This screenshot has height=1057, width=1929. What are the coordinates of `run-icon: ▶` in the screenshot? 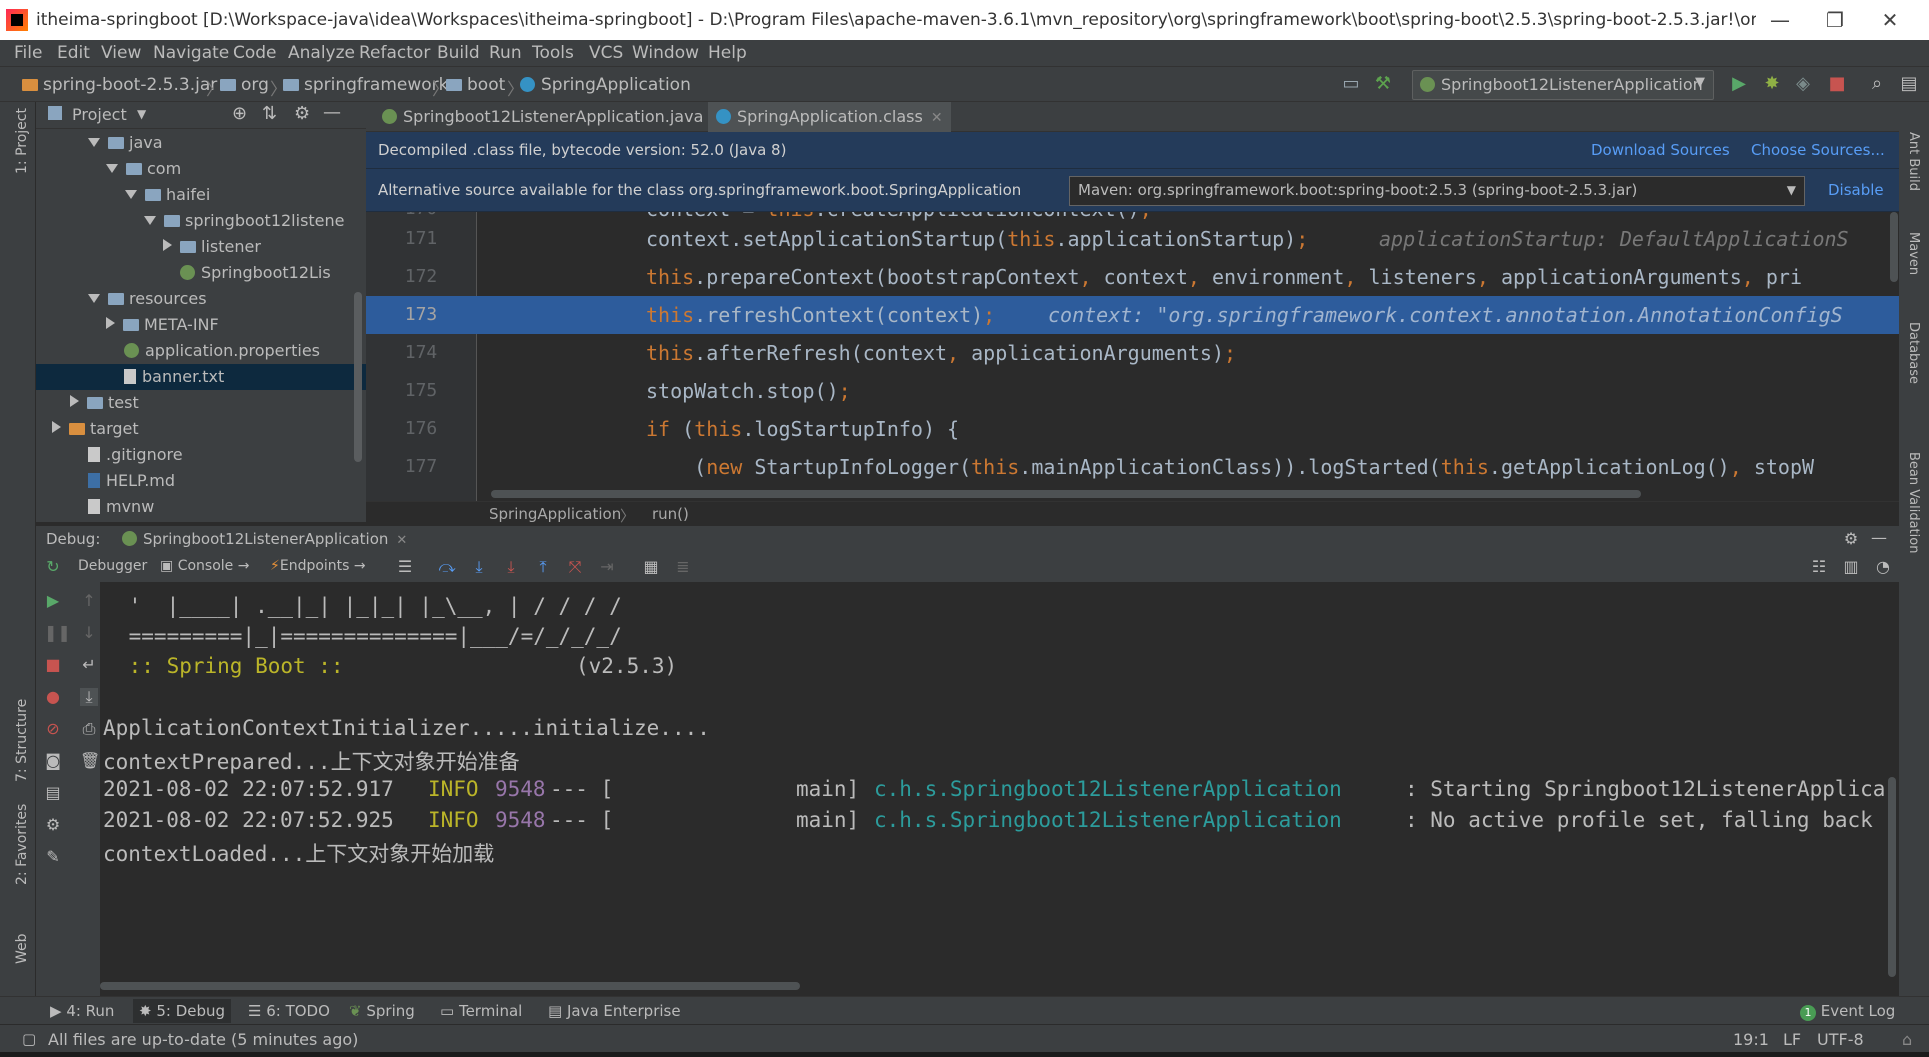 It's located at (1739, 84).